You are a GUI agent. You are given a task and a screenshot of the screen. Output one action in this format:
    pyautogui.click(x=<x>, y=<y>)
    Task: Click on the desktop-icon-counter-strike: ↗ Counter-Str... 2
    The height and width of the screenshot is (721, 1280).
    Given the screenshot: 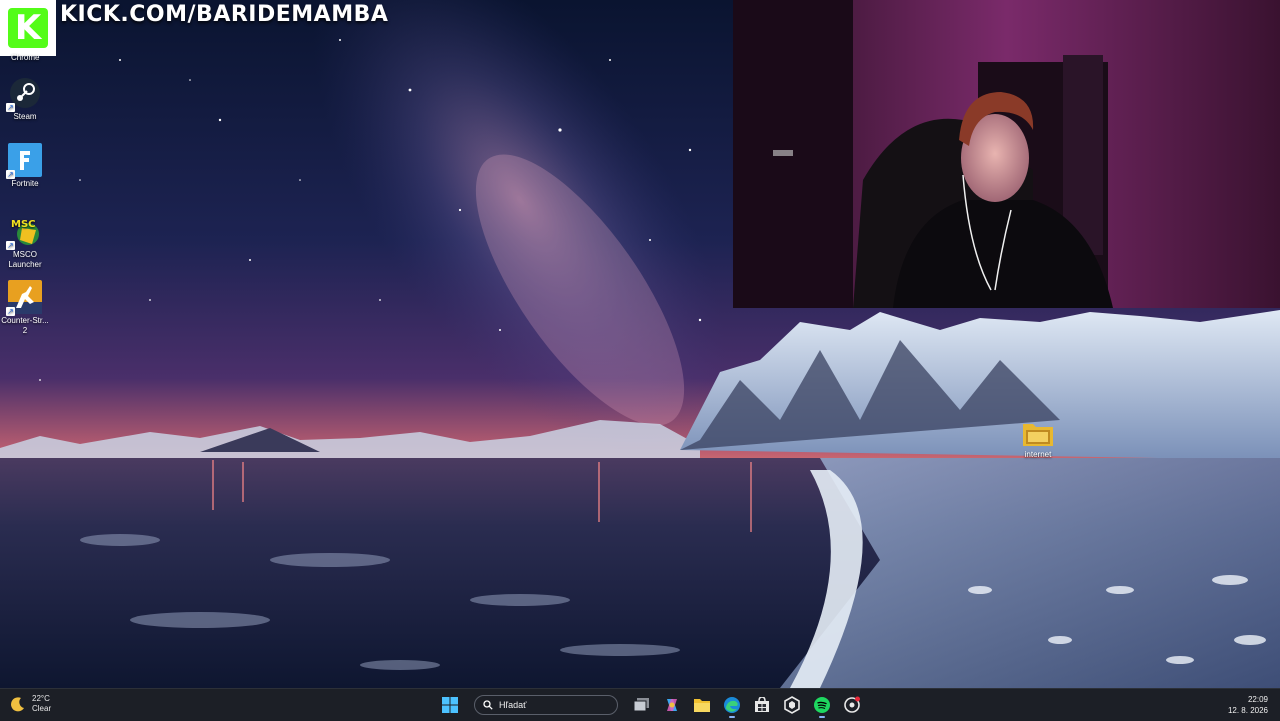 What is the action you would take?
    pyautogui.click(x=25, y=308)
    